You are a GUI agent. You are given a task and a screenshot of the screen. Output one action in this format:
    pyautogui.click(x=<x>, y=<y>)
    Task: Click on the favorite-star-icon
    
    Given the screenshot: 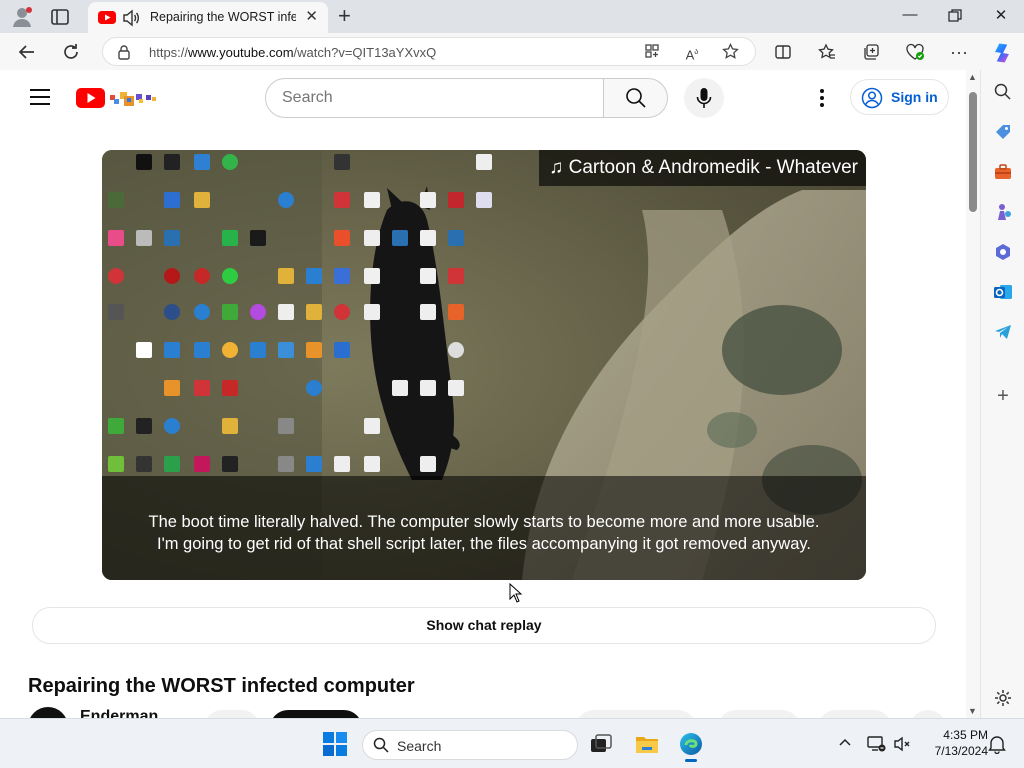 What is the action you would take?
    pyautogui.click(x=730, y=51)
    